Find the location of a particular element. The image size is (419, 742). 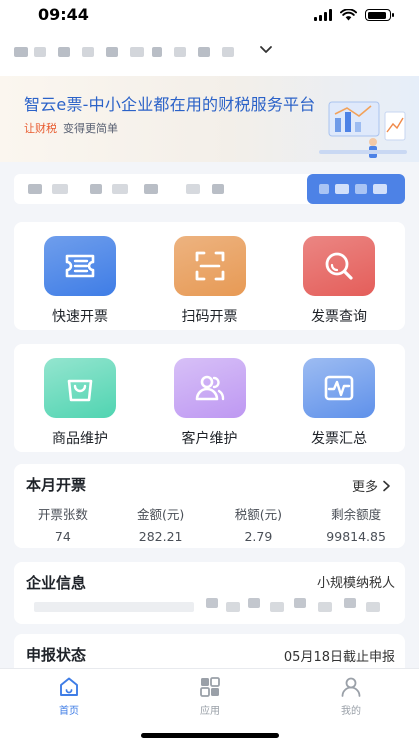

user-icon is located at coordinates (351, 687).